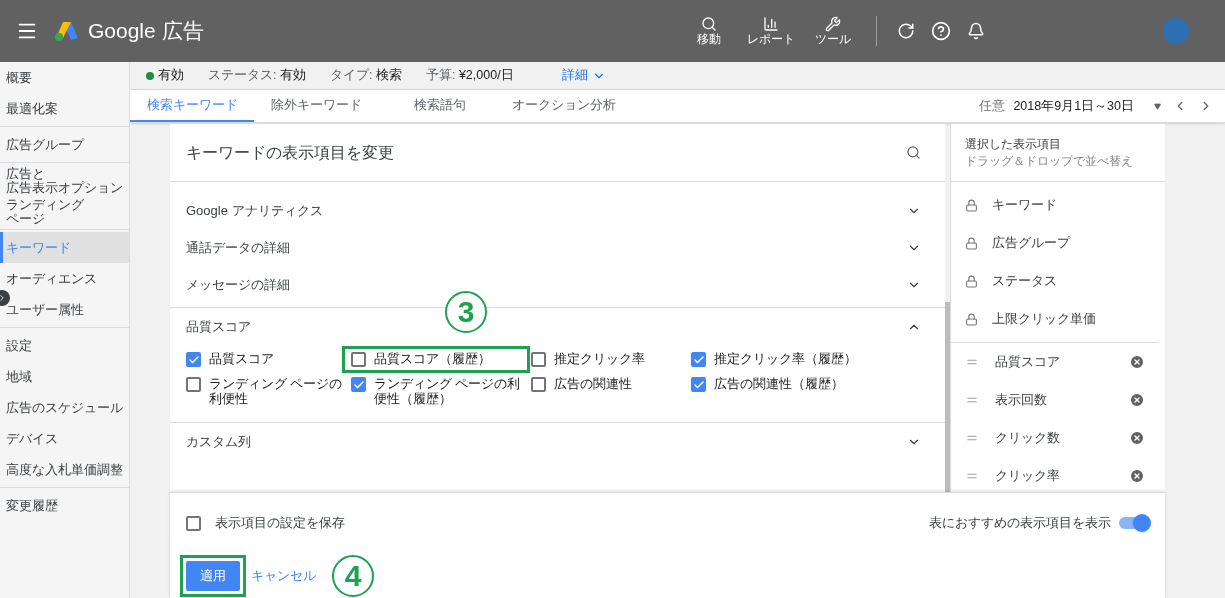 This screenshot has width=1225, height=598. I want to click on panel-title: 選択した表示項目, so click(1013, 144).